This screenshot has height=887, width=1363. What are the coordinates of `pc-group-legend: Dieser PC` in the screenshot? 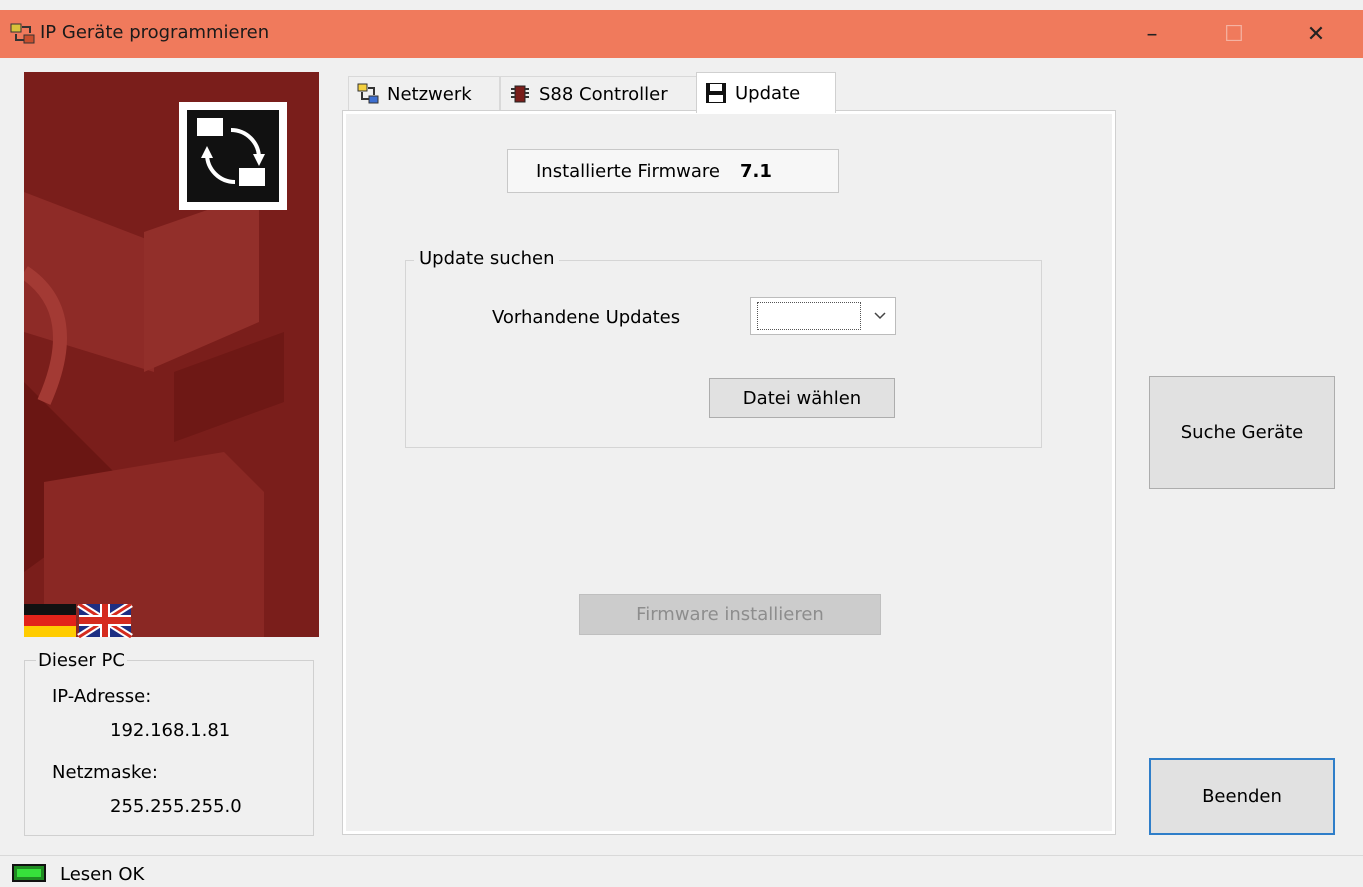 It's located at (81, 660).